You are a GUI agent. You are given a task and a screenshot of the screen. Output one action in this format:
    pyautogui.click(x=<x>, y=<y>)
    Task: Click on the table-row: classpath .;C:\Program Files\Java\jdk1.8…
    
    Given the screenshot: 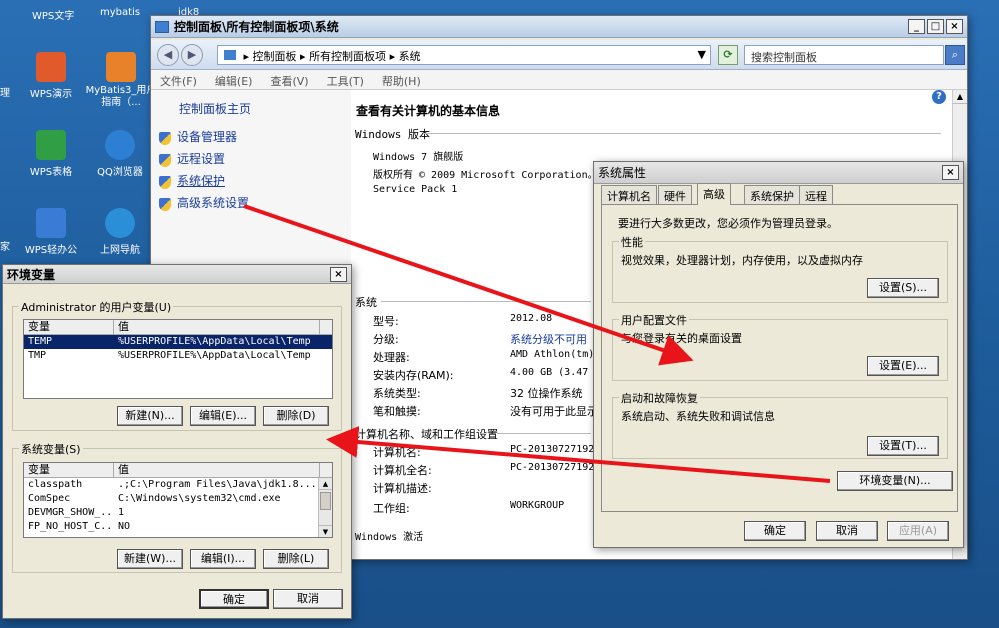 What is the action you would take?
    pyautogui.click(x=178, y=485)
    